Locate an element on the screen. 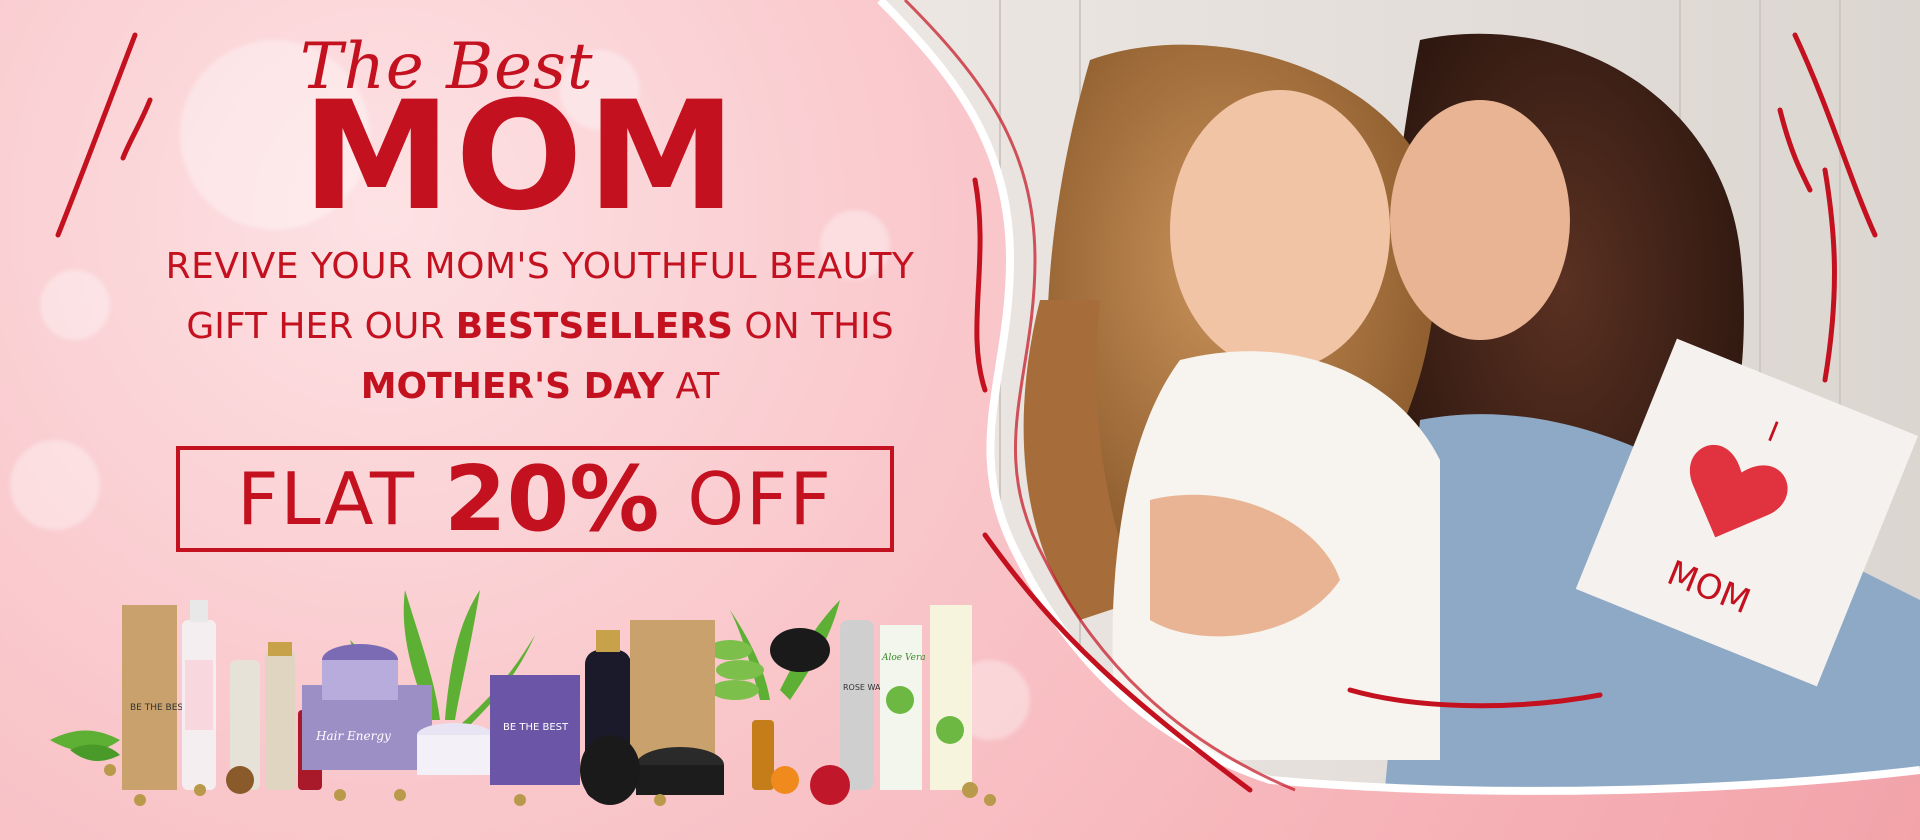 This screenshot has width=1920, height=840. purple-box-label: BE THE BEST is located at coordinates (536, 727).